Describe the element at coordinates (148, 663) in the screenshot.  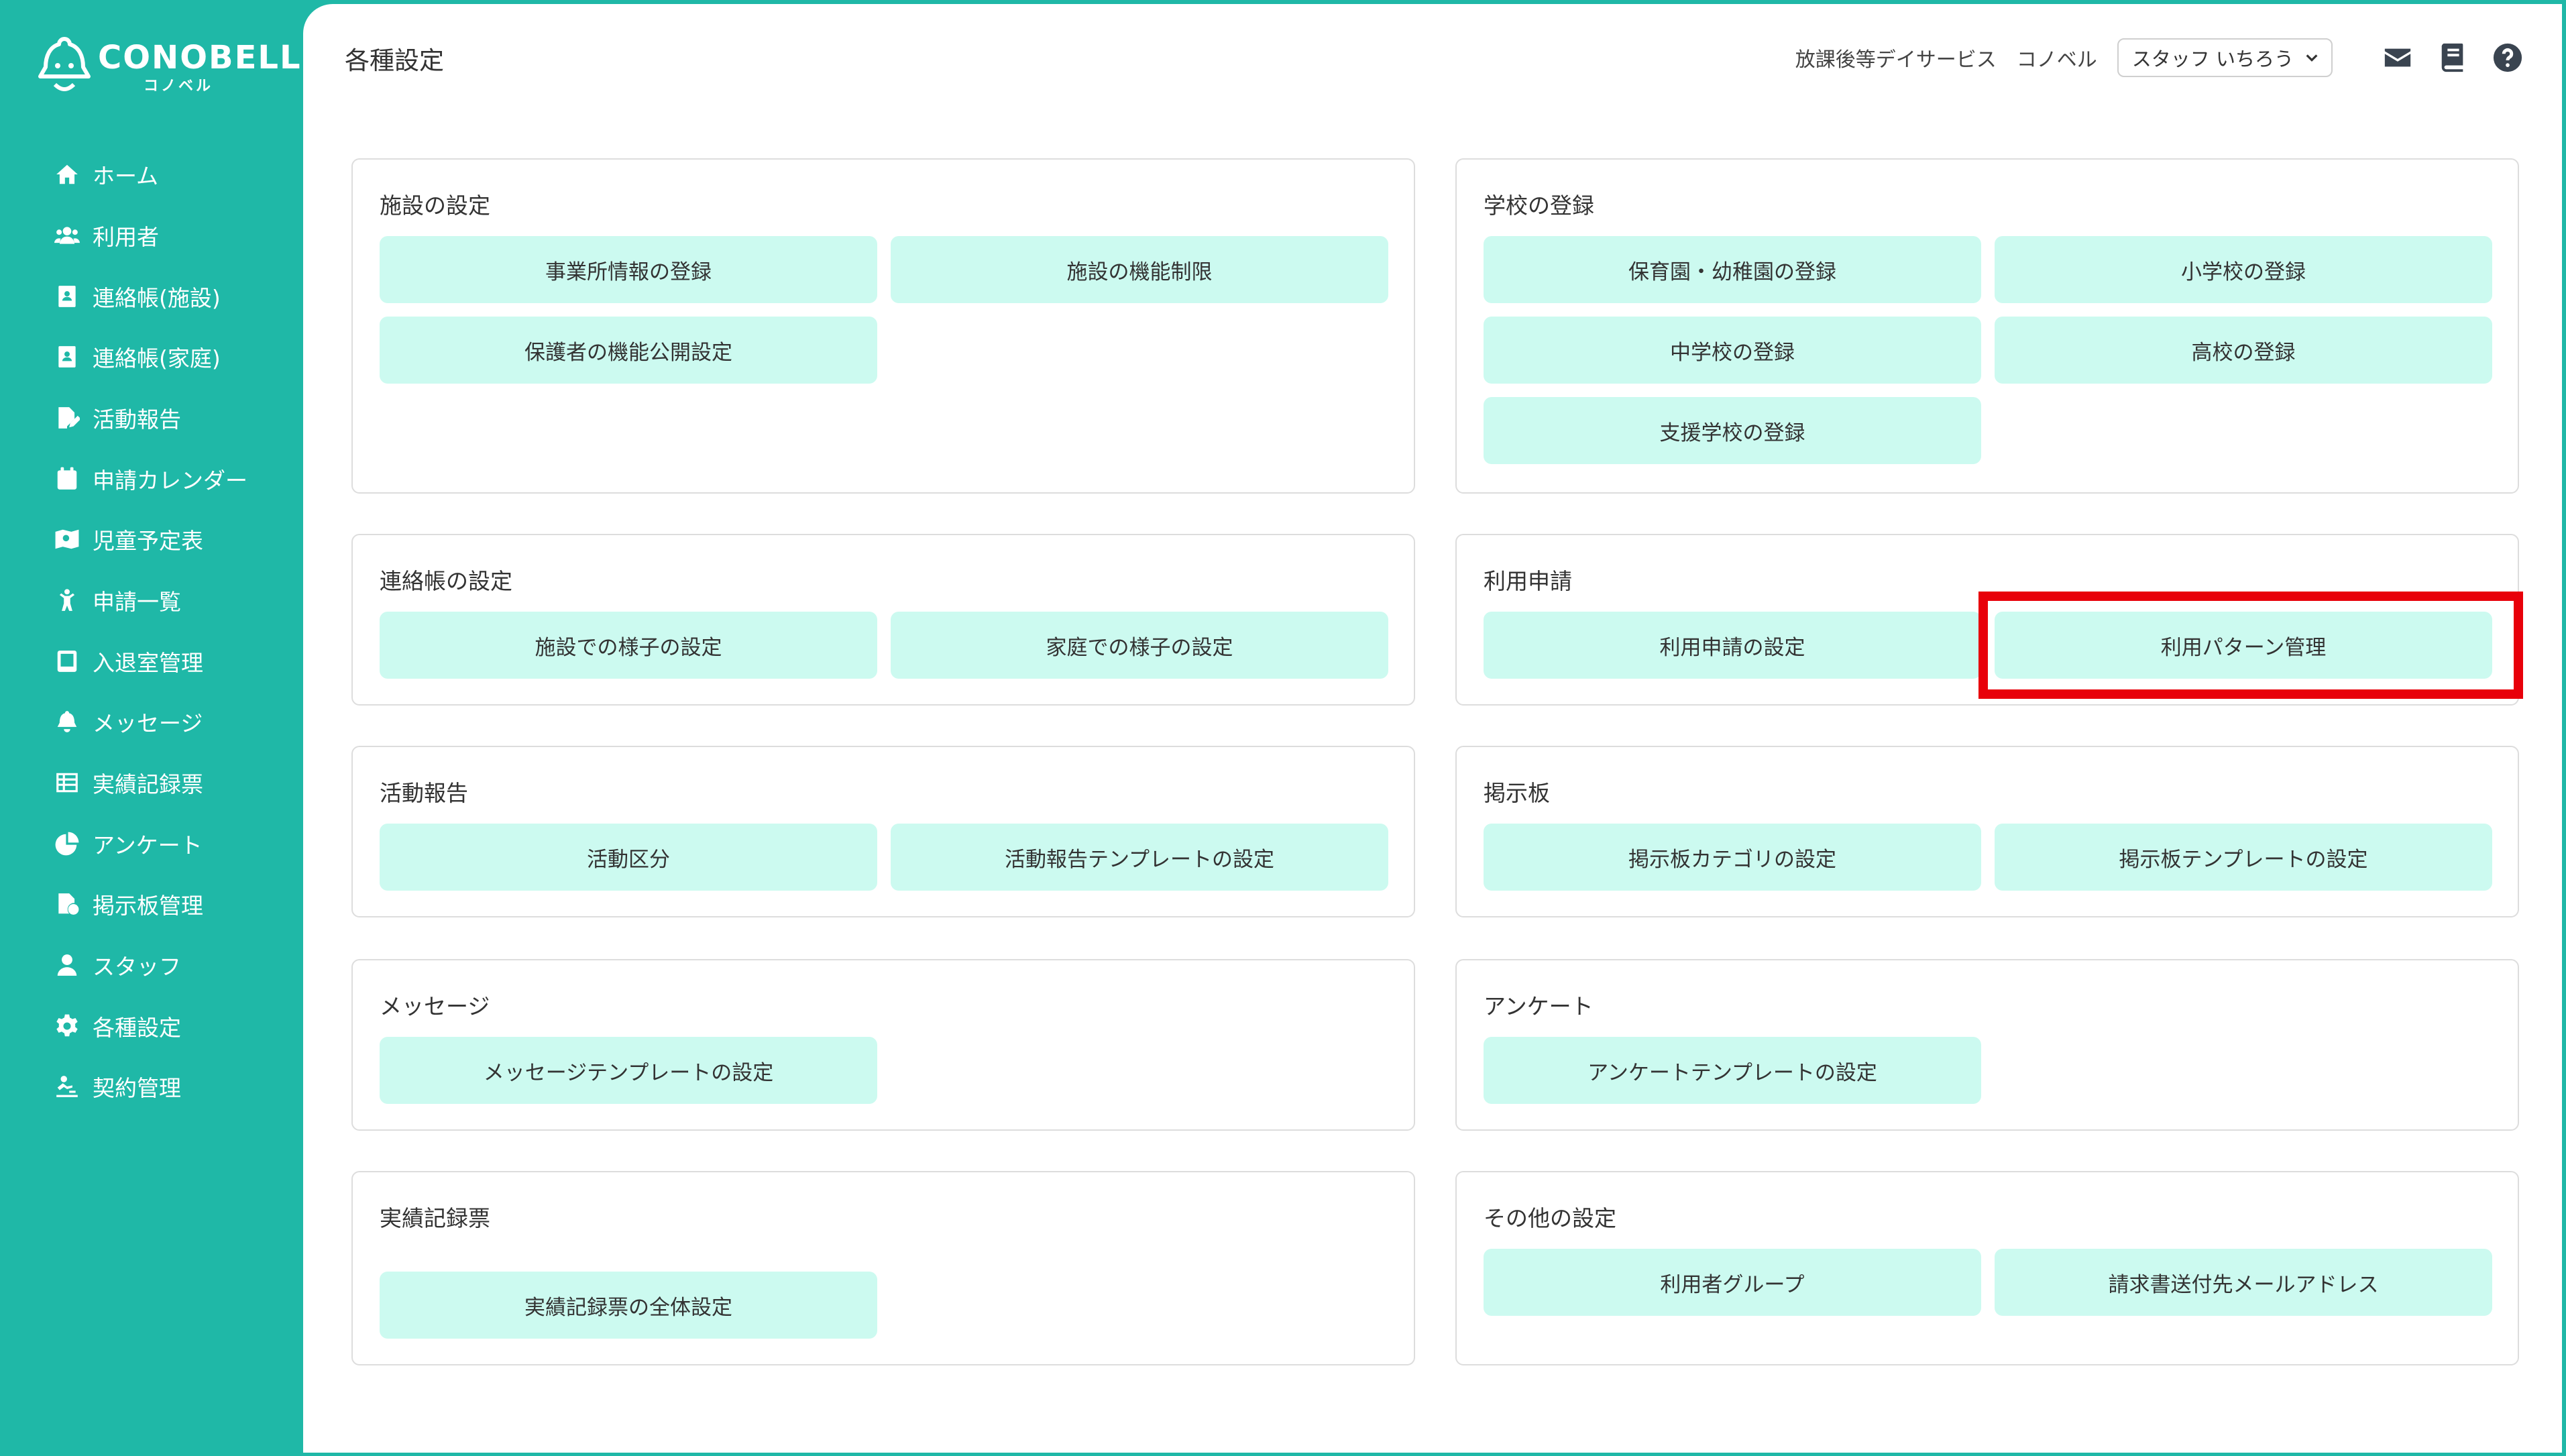
I see `sidebar-item-label: 入退室管理` at that location.